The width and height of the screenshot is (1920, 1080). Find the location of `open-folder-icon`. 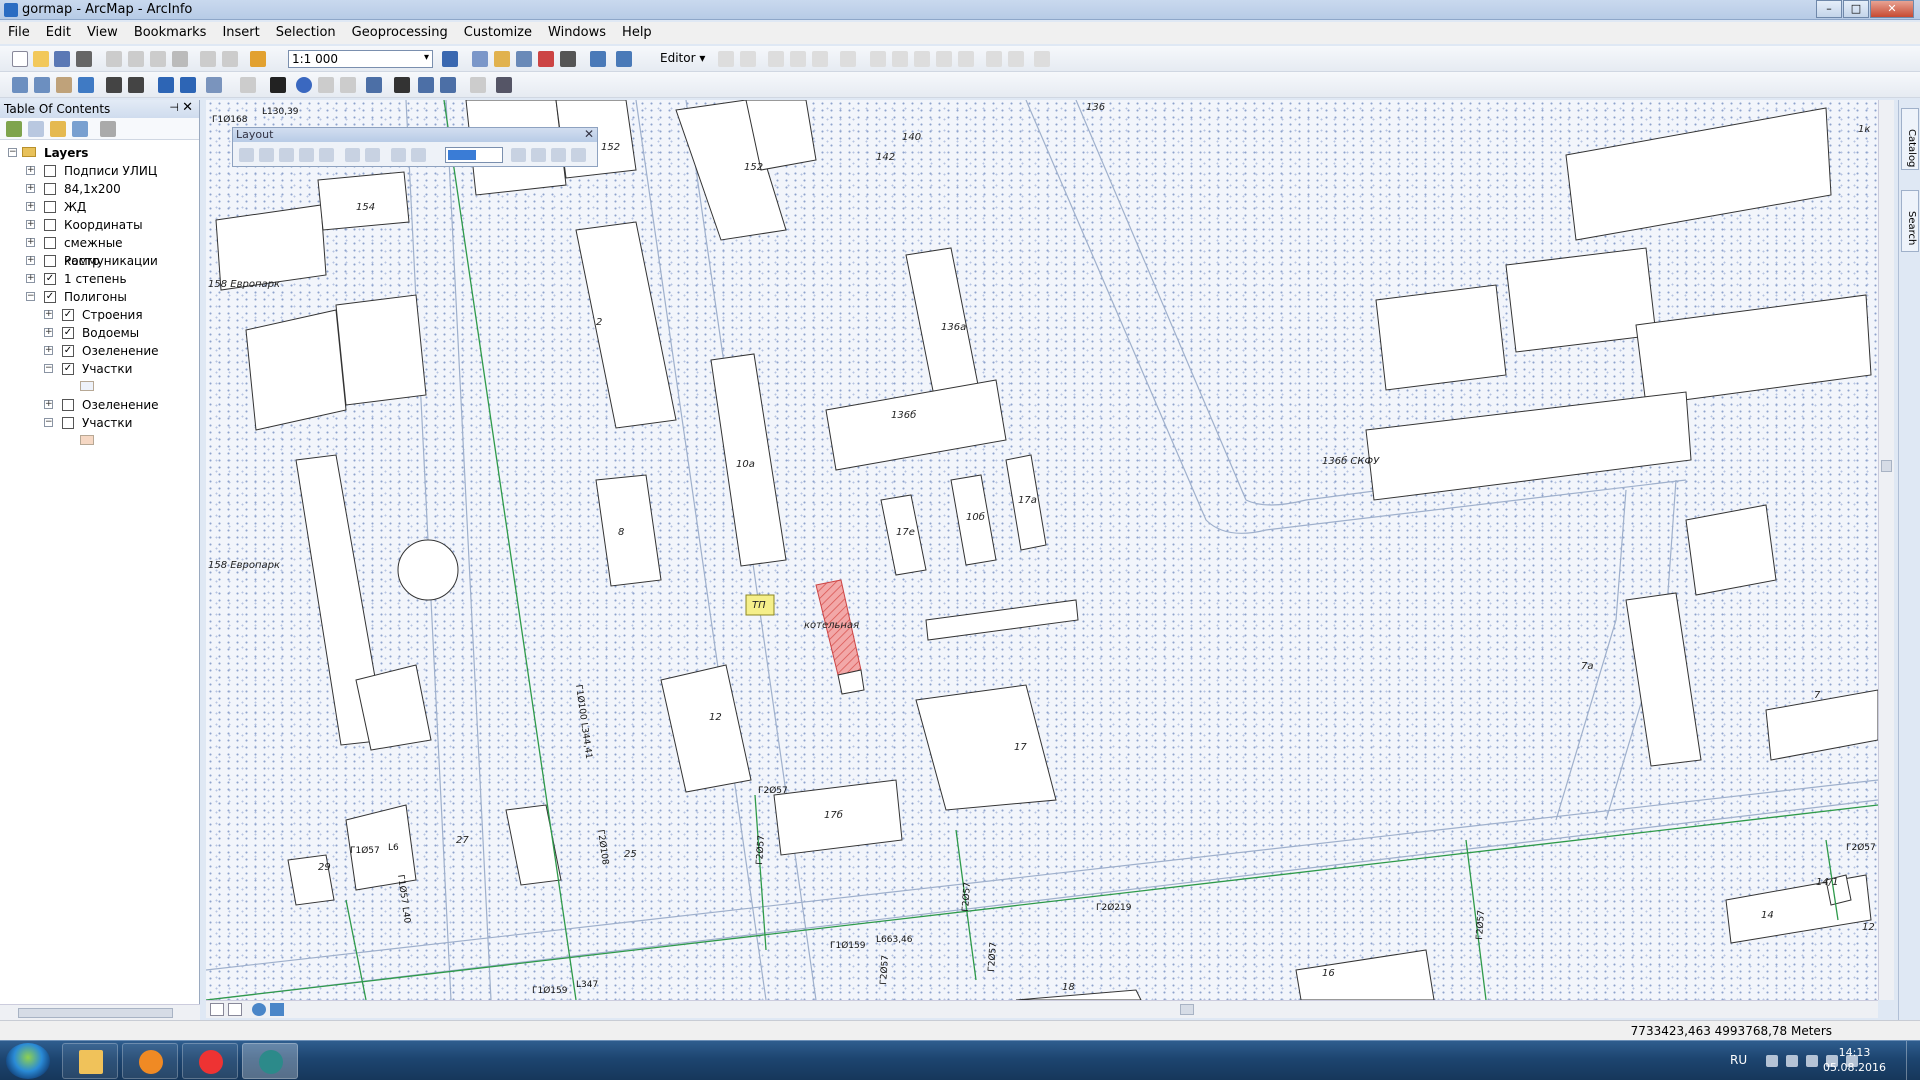

open-folder-icon is located at coordinates (41, 59).